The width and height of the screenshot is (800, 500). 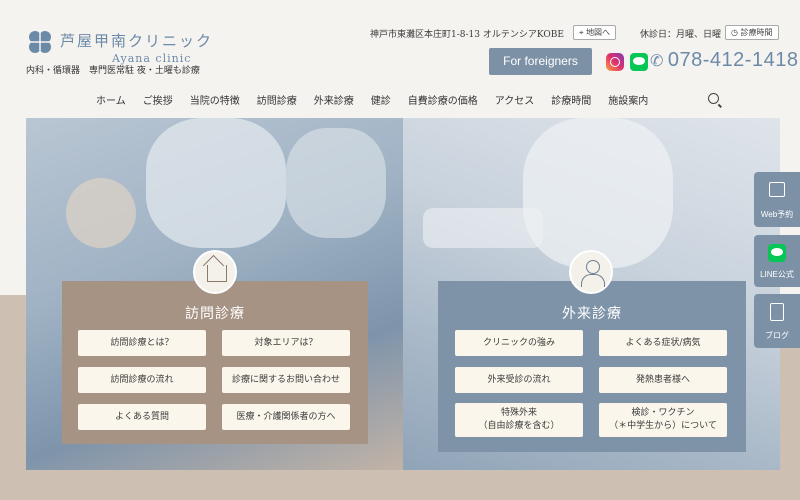 I want to click on line-official-tab: LINE公式, so click(x=777, y=261).